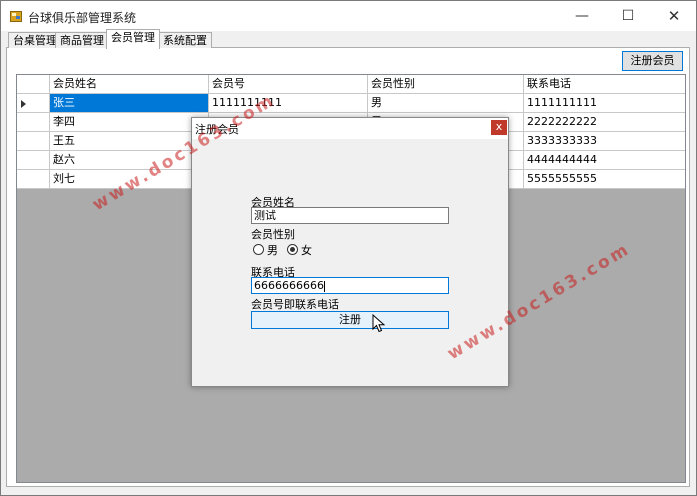 The image size is (697, 496). What do you see at coordinates (348, 16) in the screenshot?
I see `title-bar: 台球俱乐部管理系统 — ☐ ✕` at bounding box center [348, 16].